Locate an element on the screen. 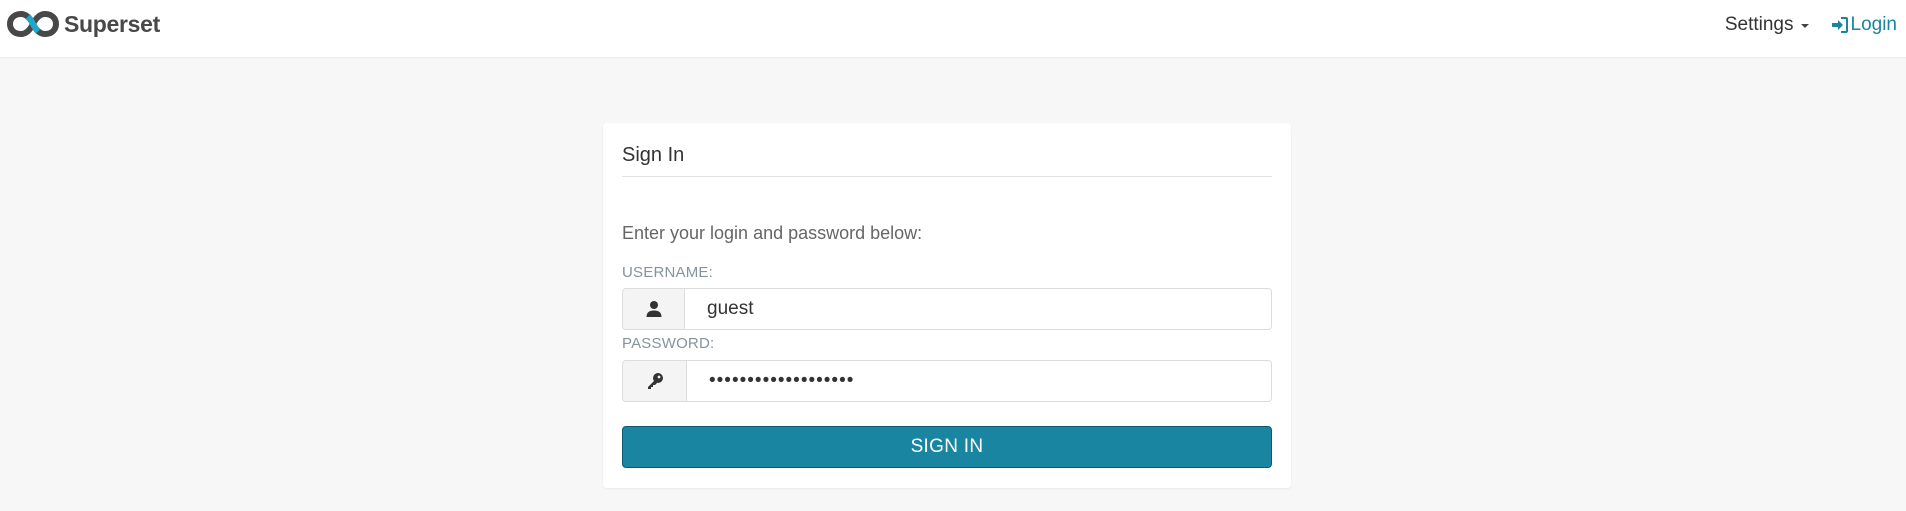  sign-in-icon is located at coordinates (1839, 25).